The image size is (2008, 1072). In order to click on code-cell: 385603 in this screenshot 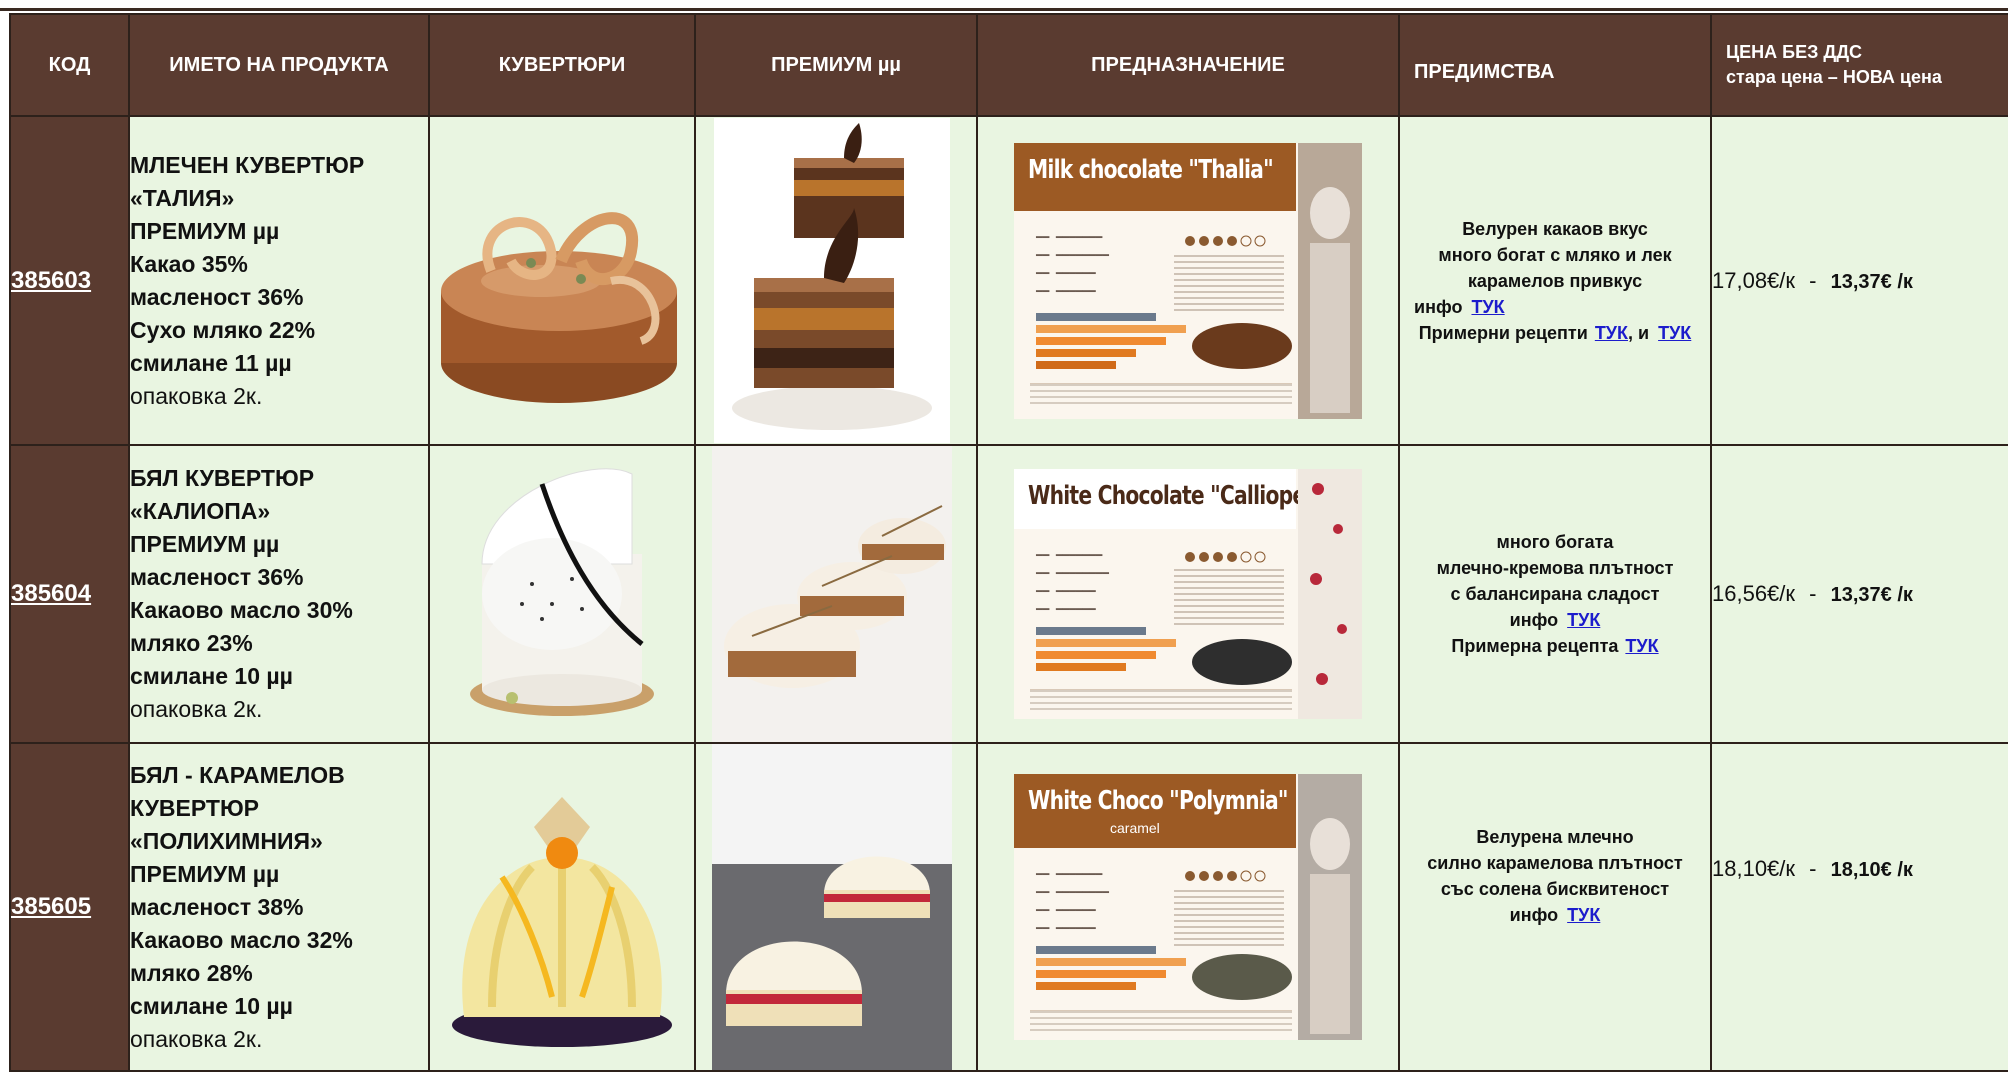, I will do `click(69, 280)`.